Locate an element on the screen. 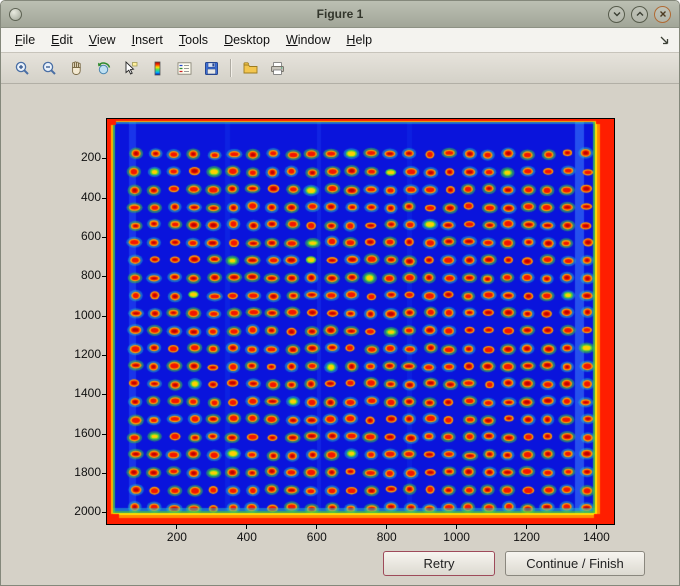 Image resolution: width=680 pixels, height=586 pixels. close-icon is located at coordinates (662, 14).